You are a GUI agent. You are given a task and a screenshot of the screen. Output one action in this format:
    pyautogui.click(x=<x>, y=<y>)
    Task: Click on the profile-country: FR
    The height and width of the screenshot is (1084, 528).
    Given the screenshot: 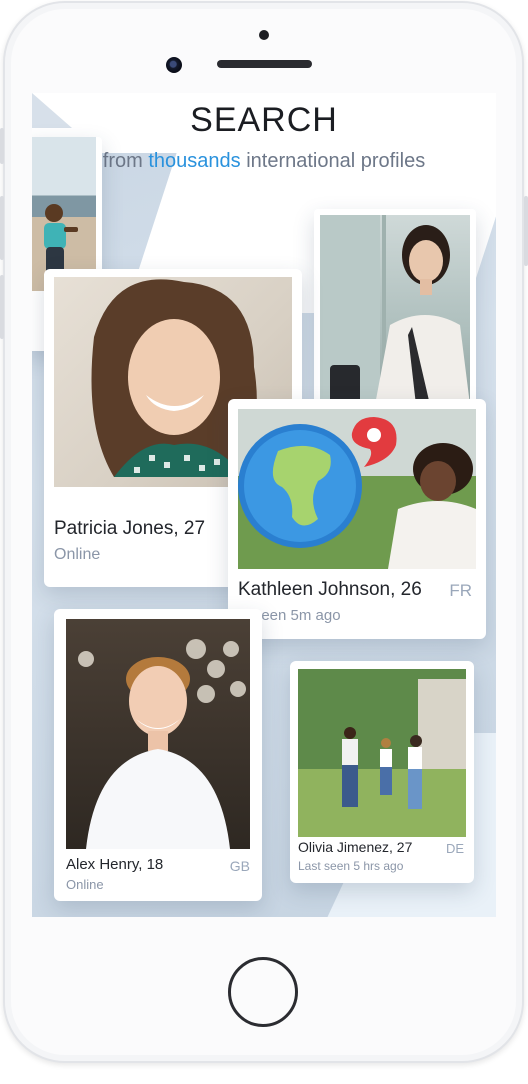 What is the action you would take?
    pyautogui.click(x=460, y=590)
    